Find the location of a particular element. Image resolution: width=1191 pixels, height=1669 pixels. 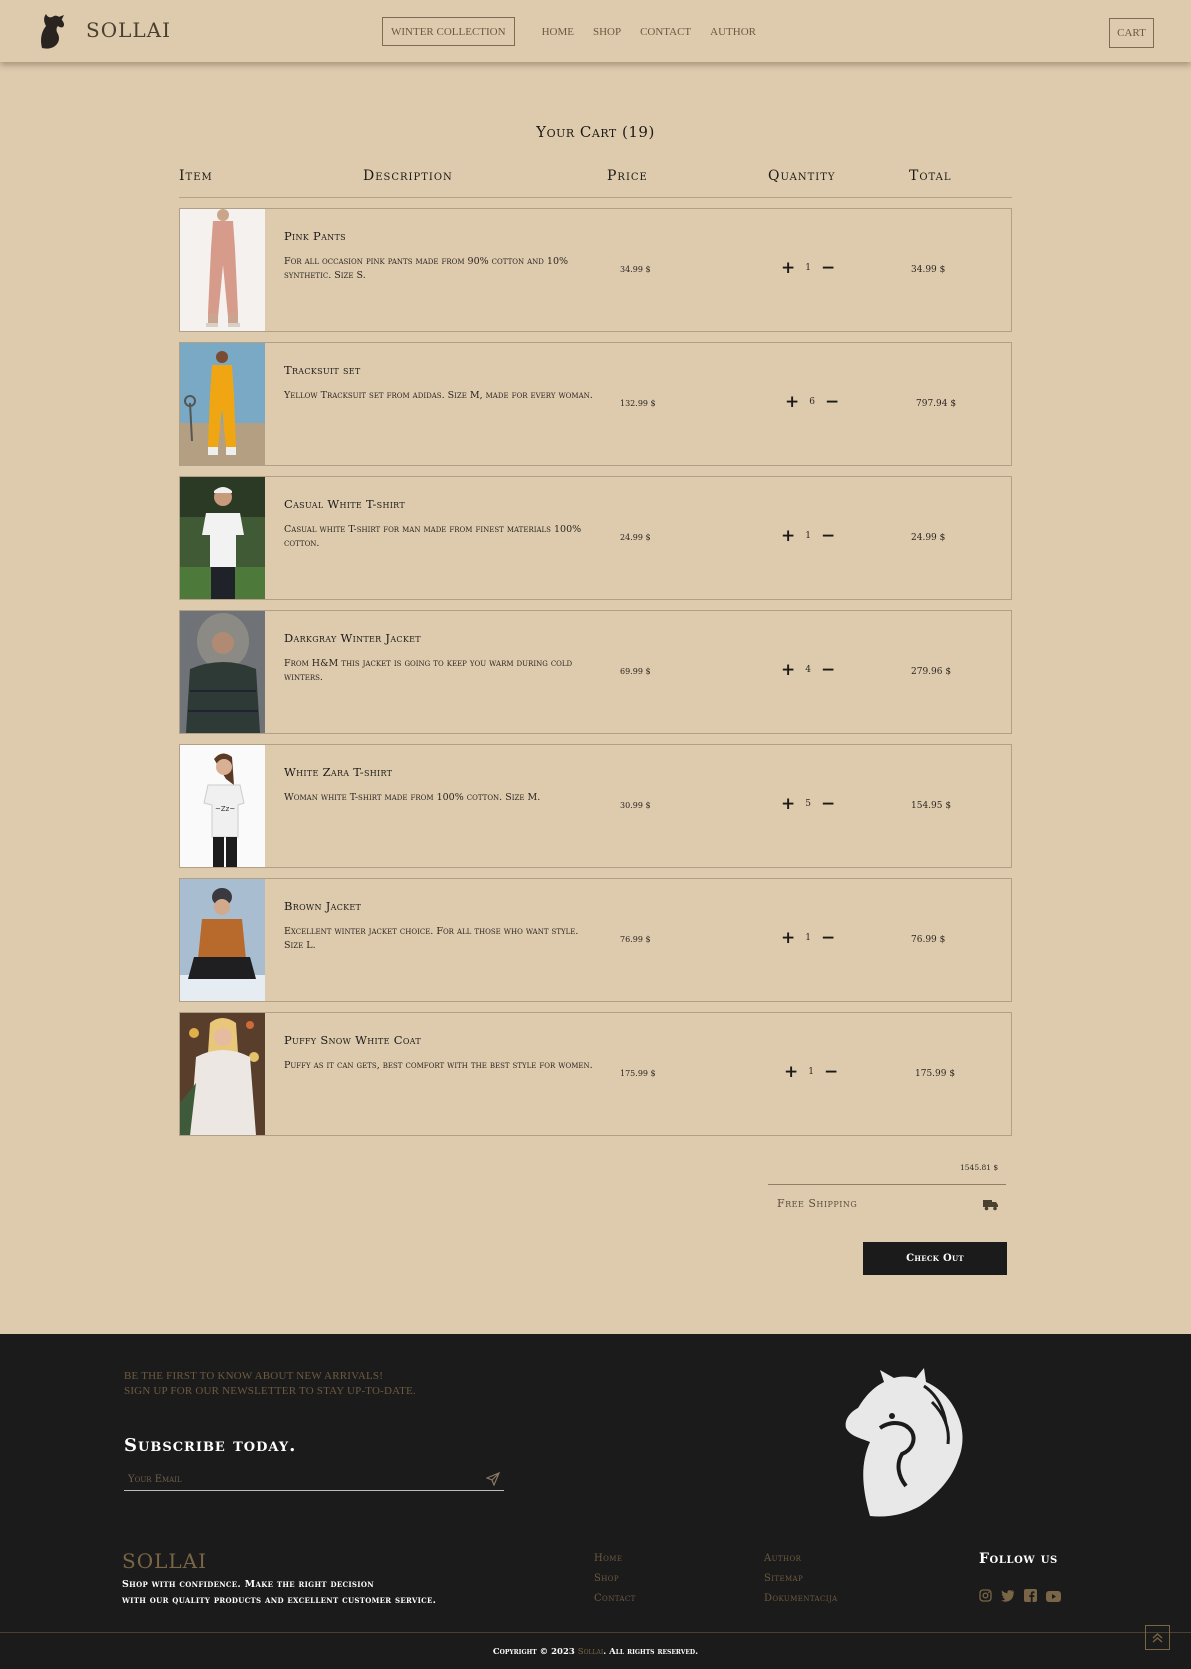

quantity-stepper: + 5 − is located at coordinates (808, 804).